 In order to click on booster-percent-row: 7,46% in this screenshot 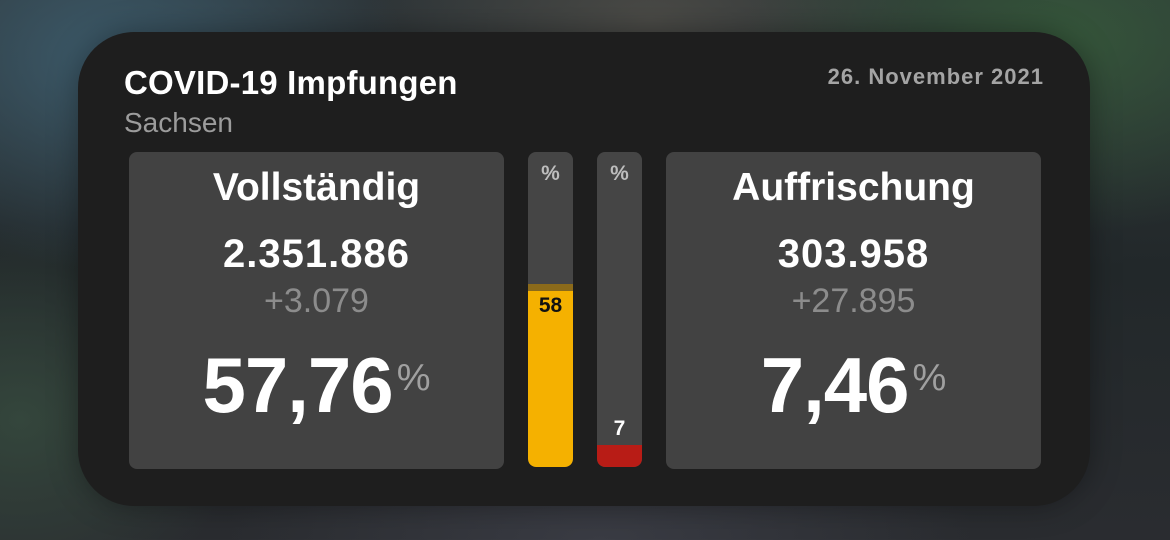, I will do `click(853, 385)`.